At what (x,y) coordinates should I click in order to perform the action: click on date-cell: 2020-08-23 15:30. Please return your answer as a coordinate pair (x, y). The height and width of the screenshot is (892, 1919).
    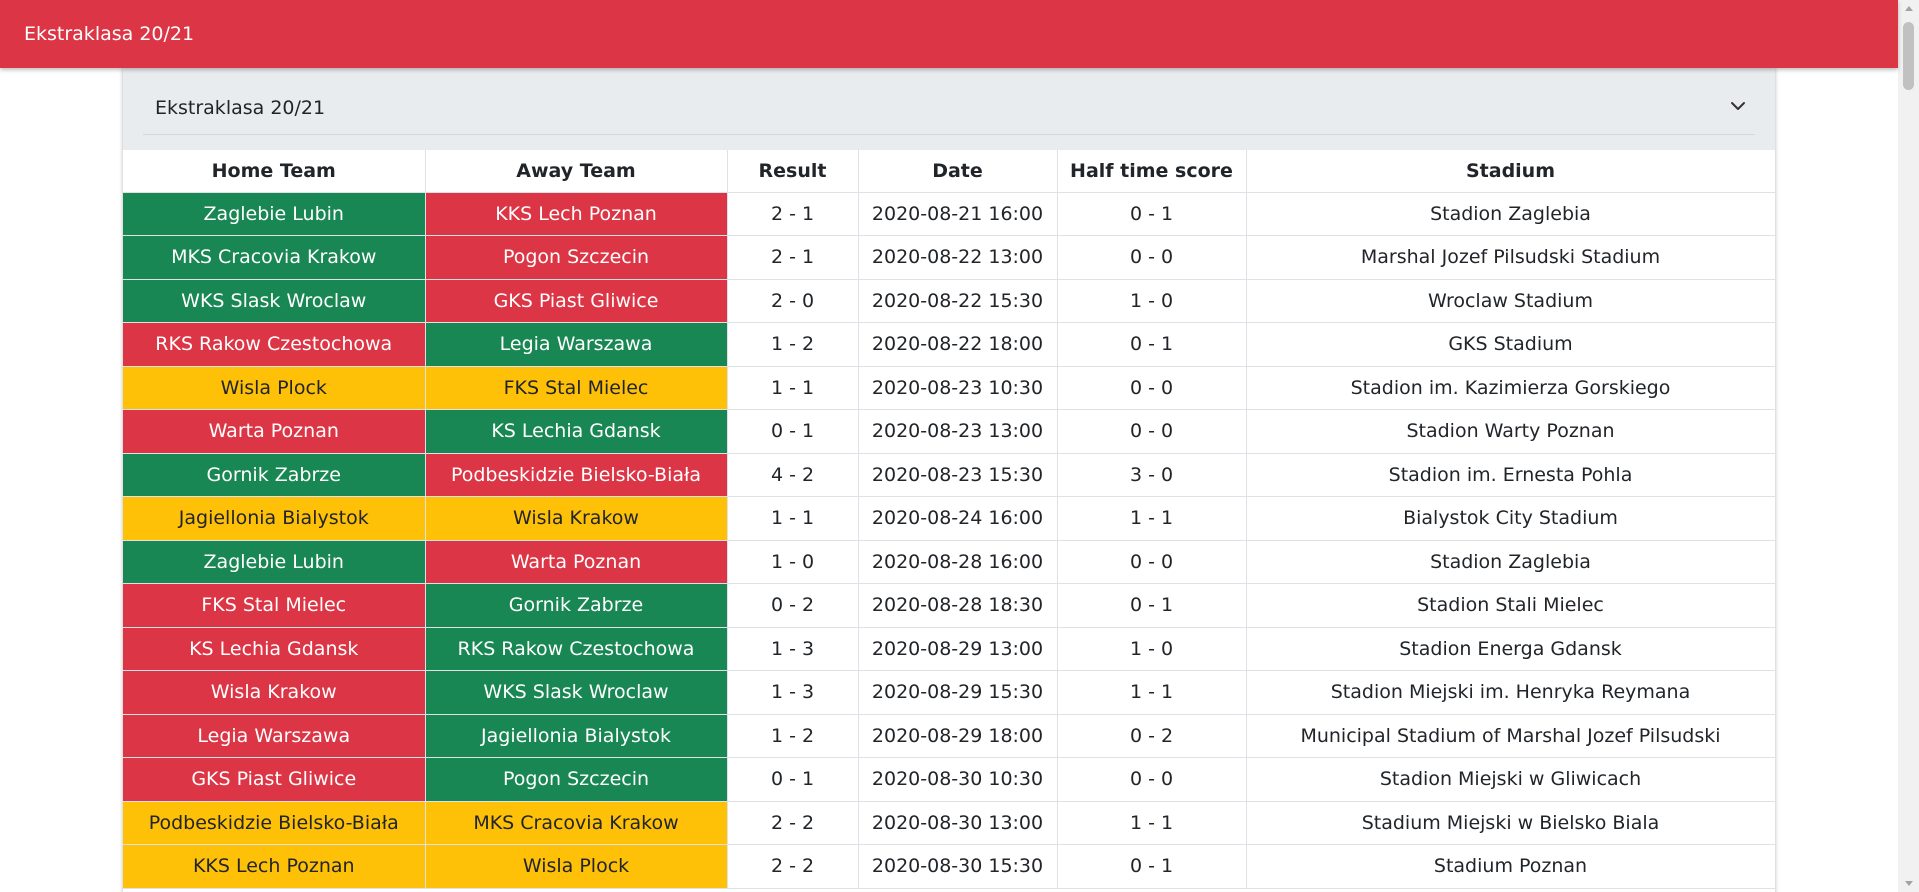
    Looking at the image, I should click on (958, 475).